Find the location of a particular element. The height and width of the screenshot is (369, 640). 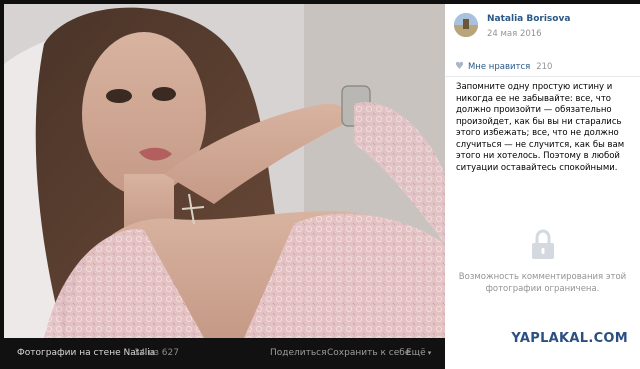

avatar-image is located at coordinates (466, 25).